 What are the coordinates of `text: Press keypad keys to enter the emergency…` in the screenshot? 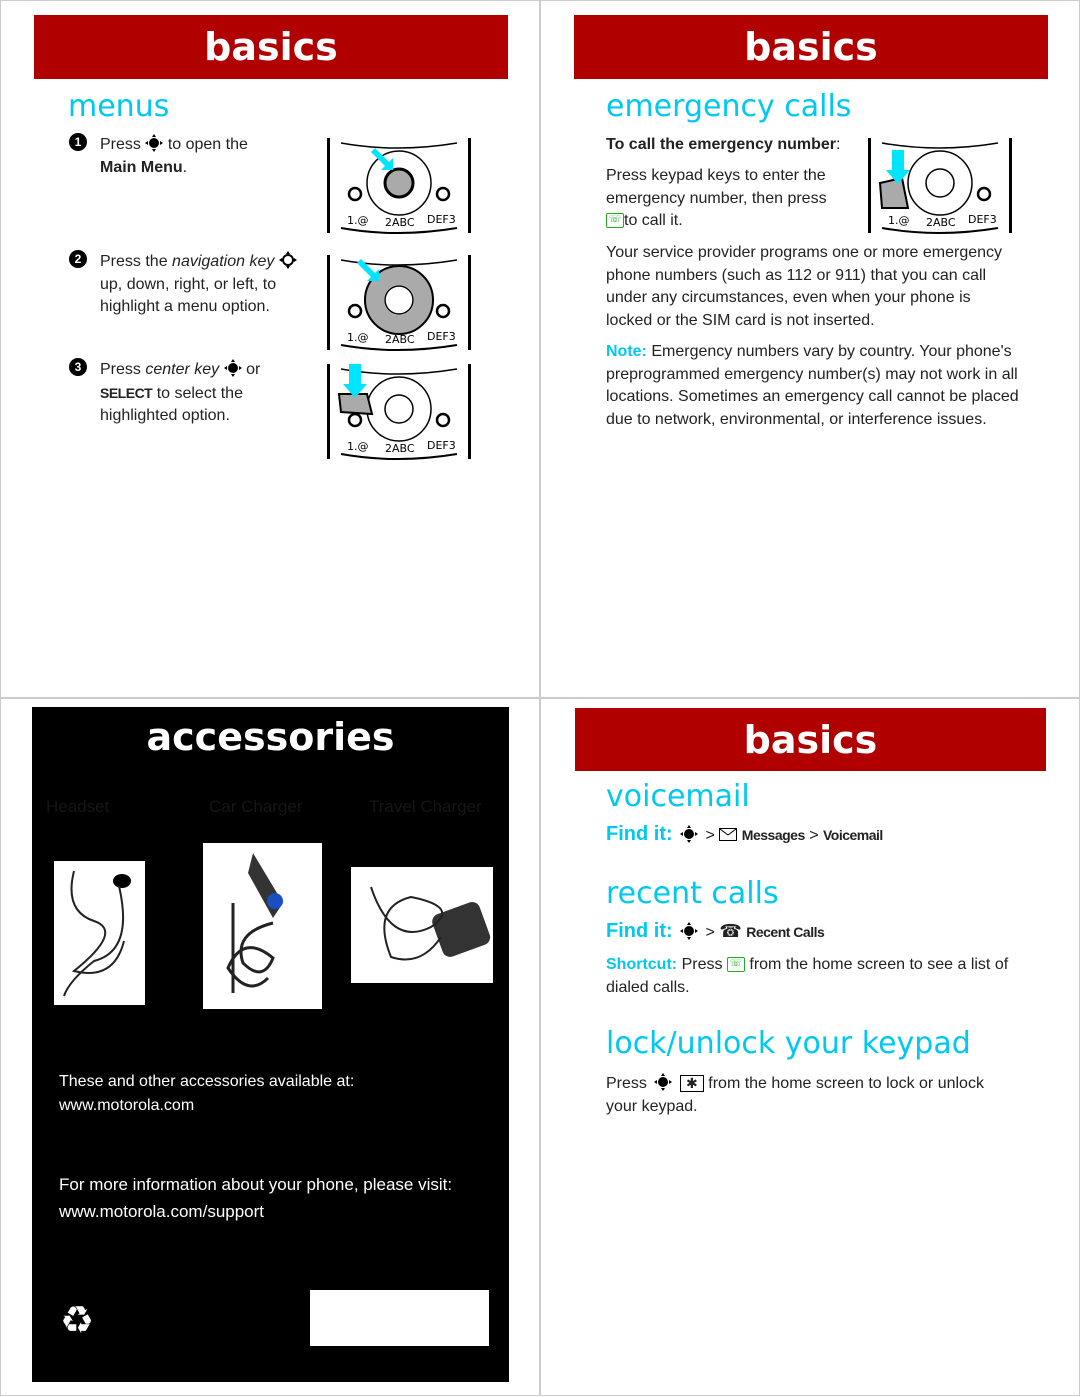 It's located at (716, 187).